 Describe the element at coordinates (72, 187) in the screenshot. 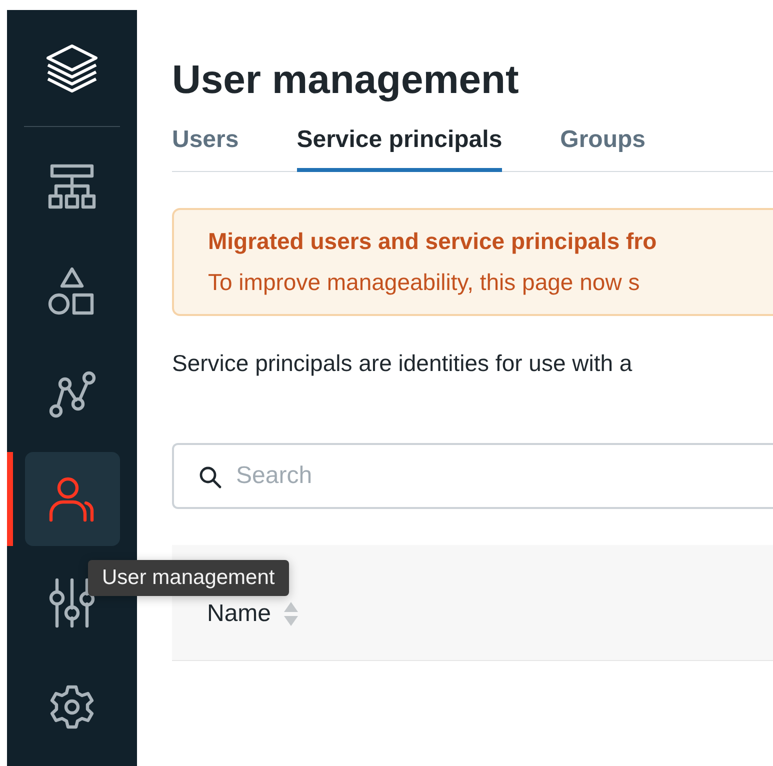

I see `hierarchy-icon` at that location.